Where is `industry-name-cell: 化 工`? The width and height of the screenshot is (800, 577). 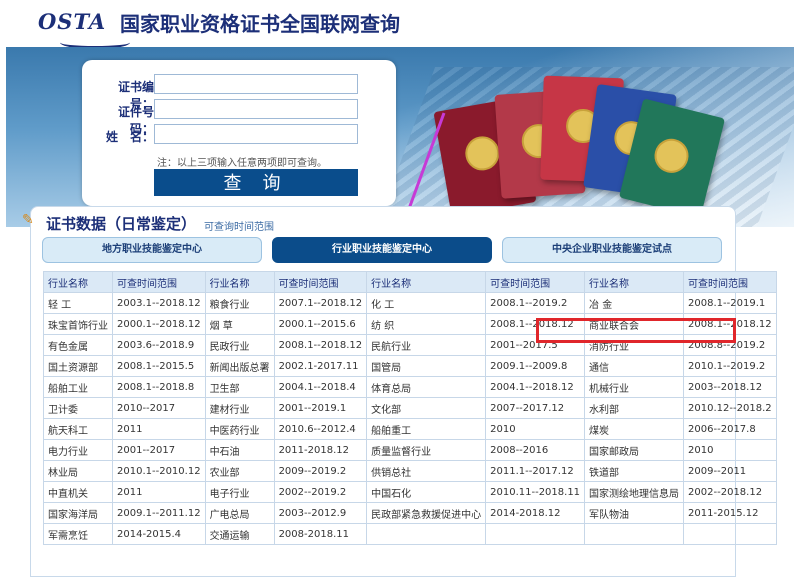 industry-name-cell: 化 工 is located at coordinates (426, 303).